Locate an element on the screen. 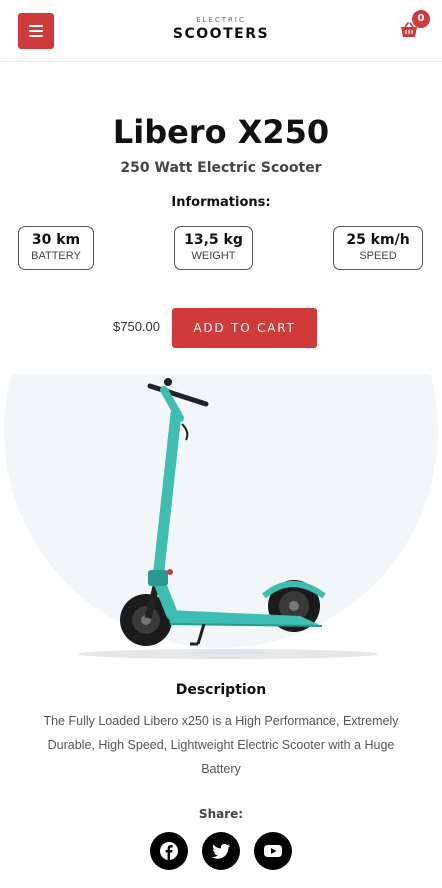 The image size is (442, 888). spec-weight: 13,5 kg WEIGHT is located at coordinates (213, 248).